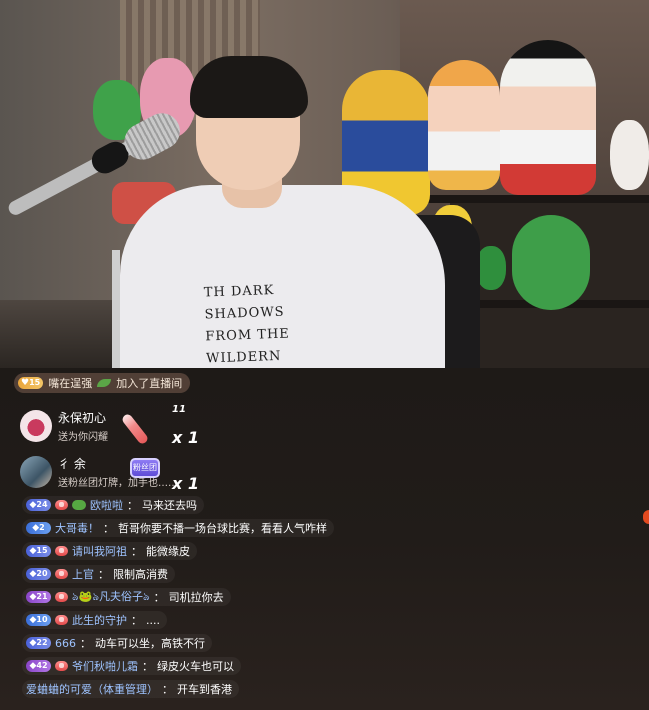  What do you see at coordinates (111, 597) in the screenshot?
I see `chat-username: ঌ🐸ঌ凡夫俗子ঌ` at bounding box center [111, 597].